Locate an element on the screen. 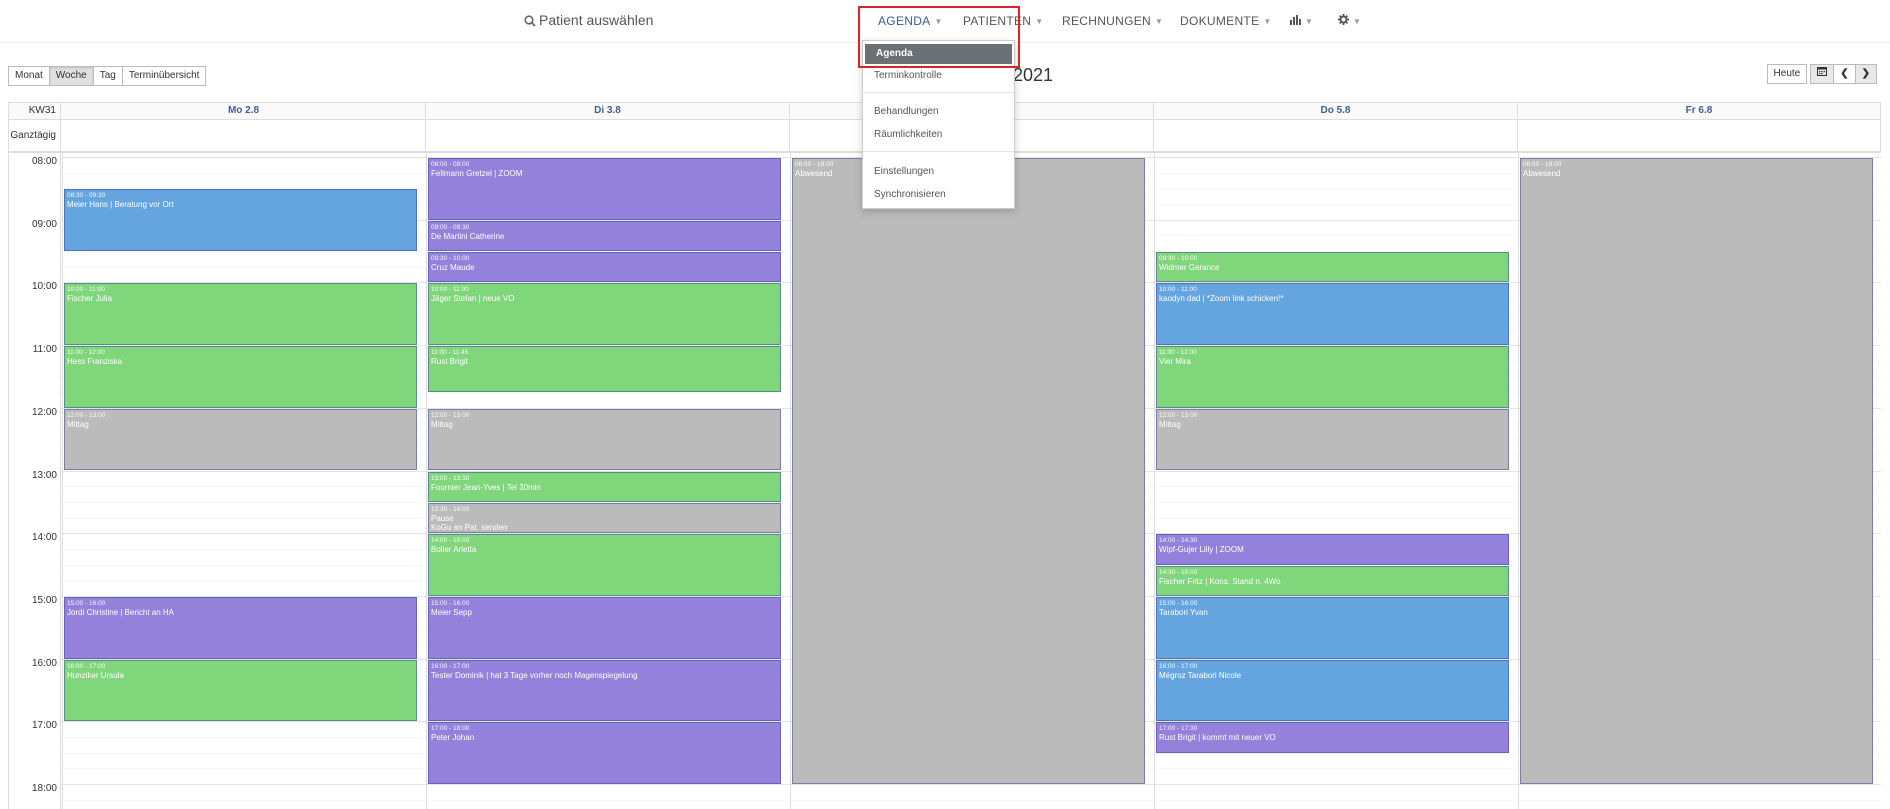 The height and width of the screenshot is (809, 1890). hour-label: 18:00 is located at coordinates (44, 788).